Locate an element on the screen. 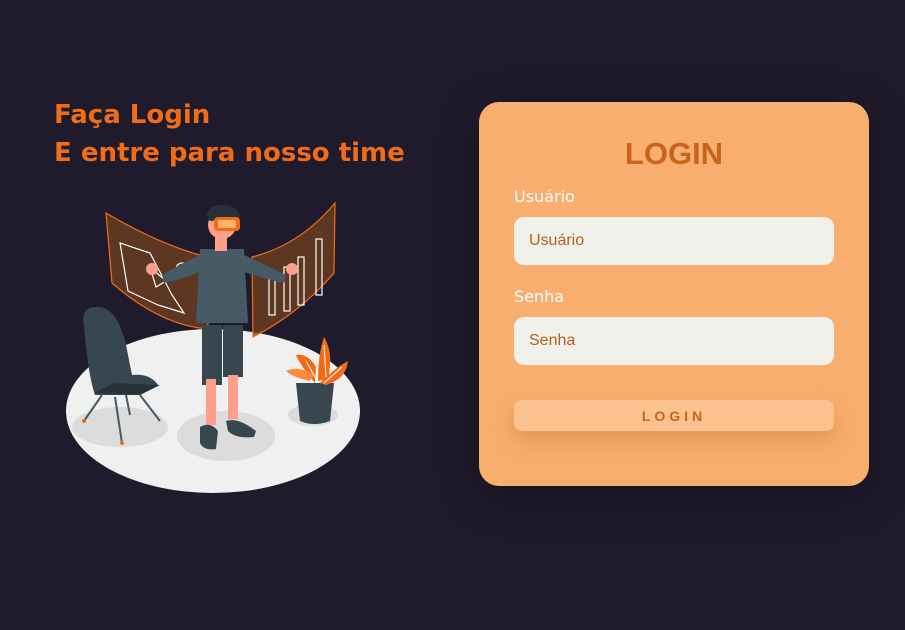 The width and height of the screenshot is (905, 630). hero-title-line-1: Faça Login is located at coordinates (132, 115).